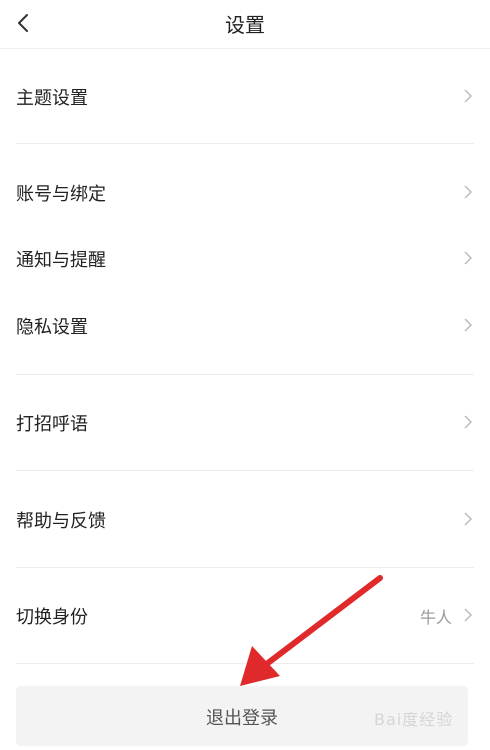  What do you see at coordinates (245, 192) in the screenshot?
I see `settings-item-account: 账号与绑定` at bounding box center [245, 192].